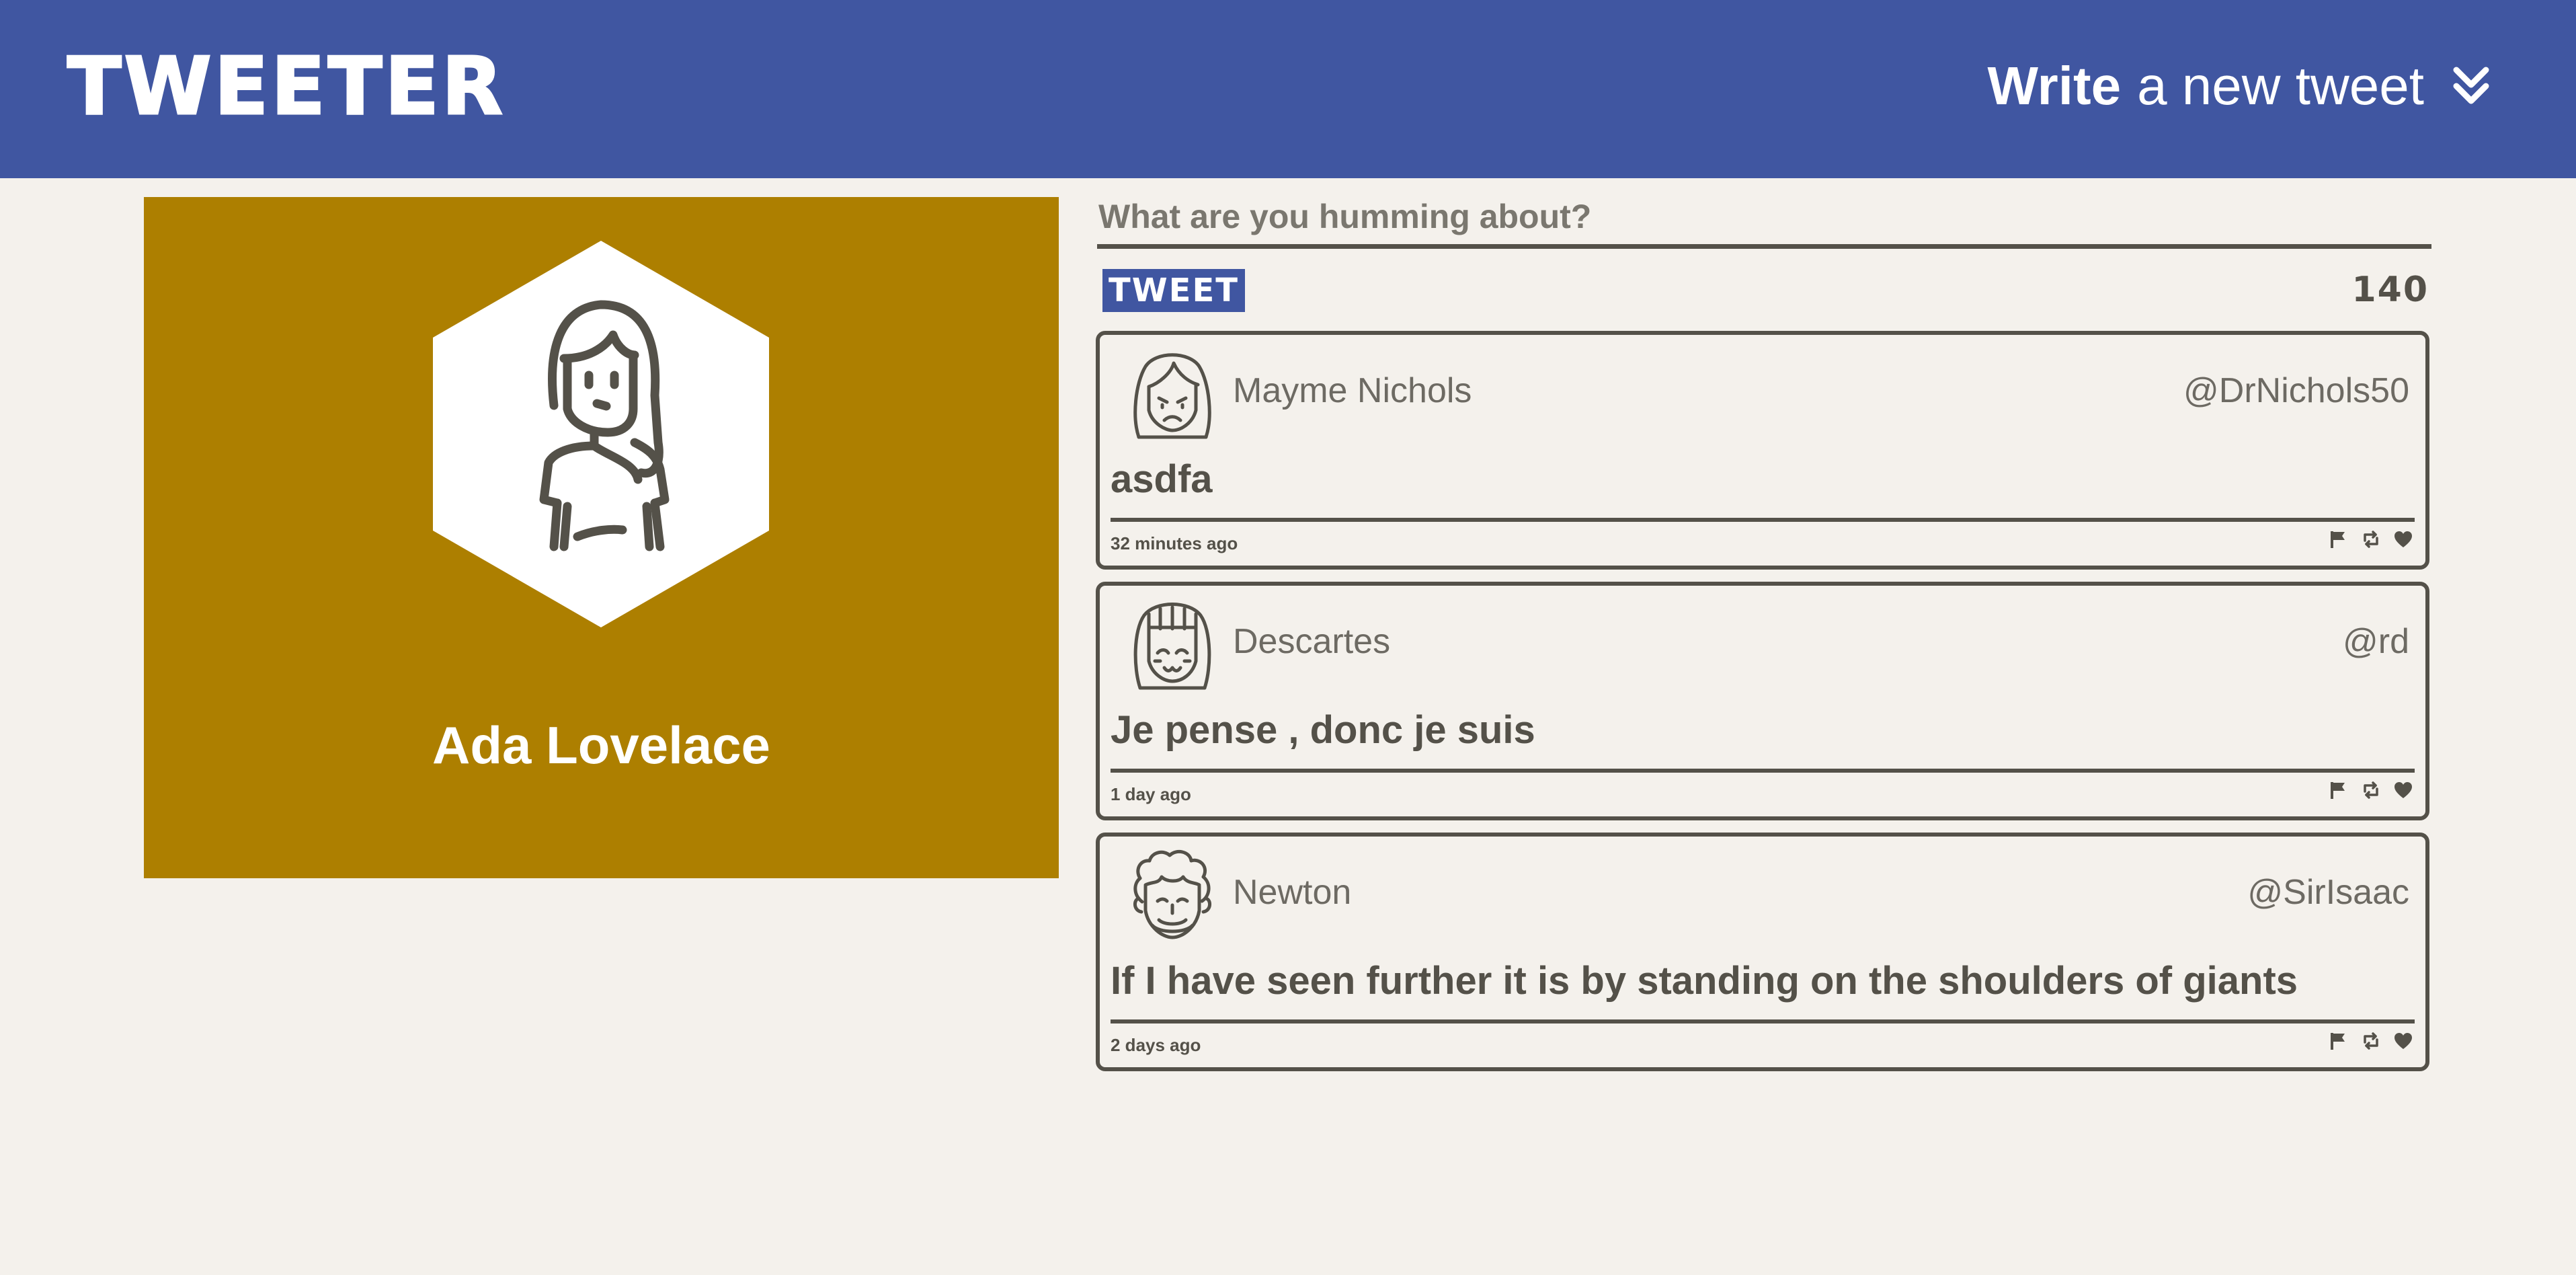 The image size is (2576, 1275). Describe the element at coordinates (1156, 1045) in the screenshot. I see `tweet-timestamp: 2 days ago` at that location.